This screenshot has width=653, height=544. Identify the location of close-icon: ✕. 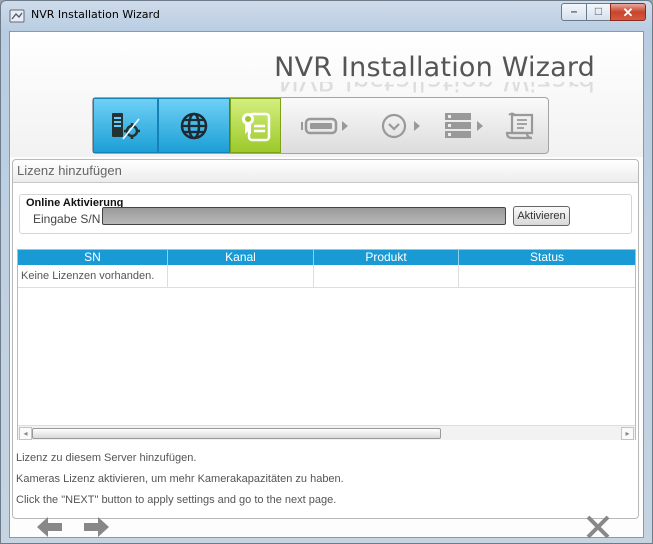
(628, 12).